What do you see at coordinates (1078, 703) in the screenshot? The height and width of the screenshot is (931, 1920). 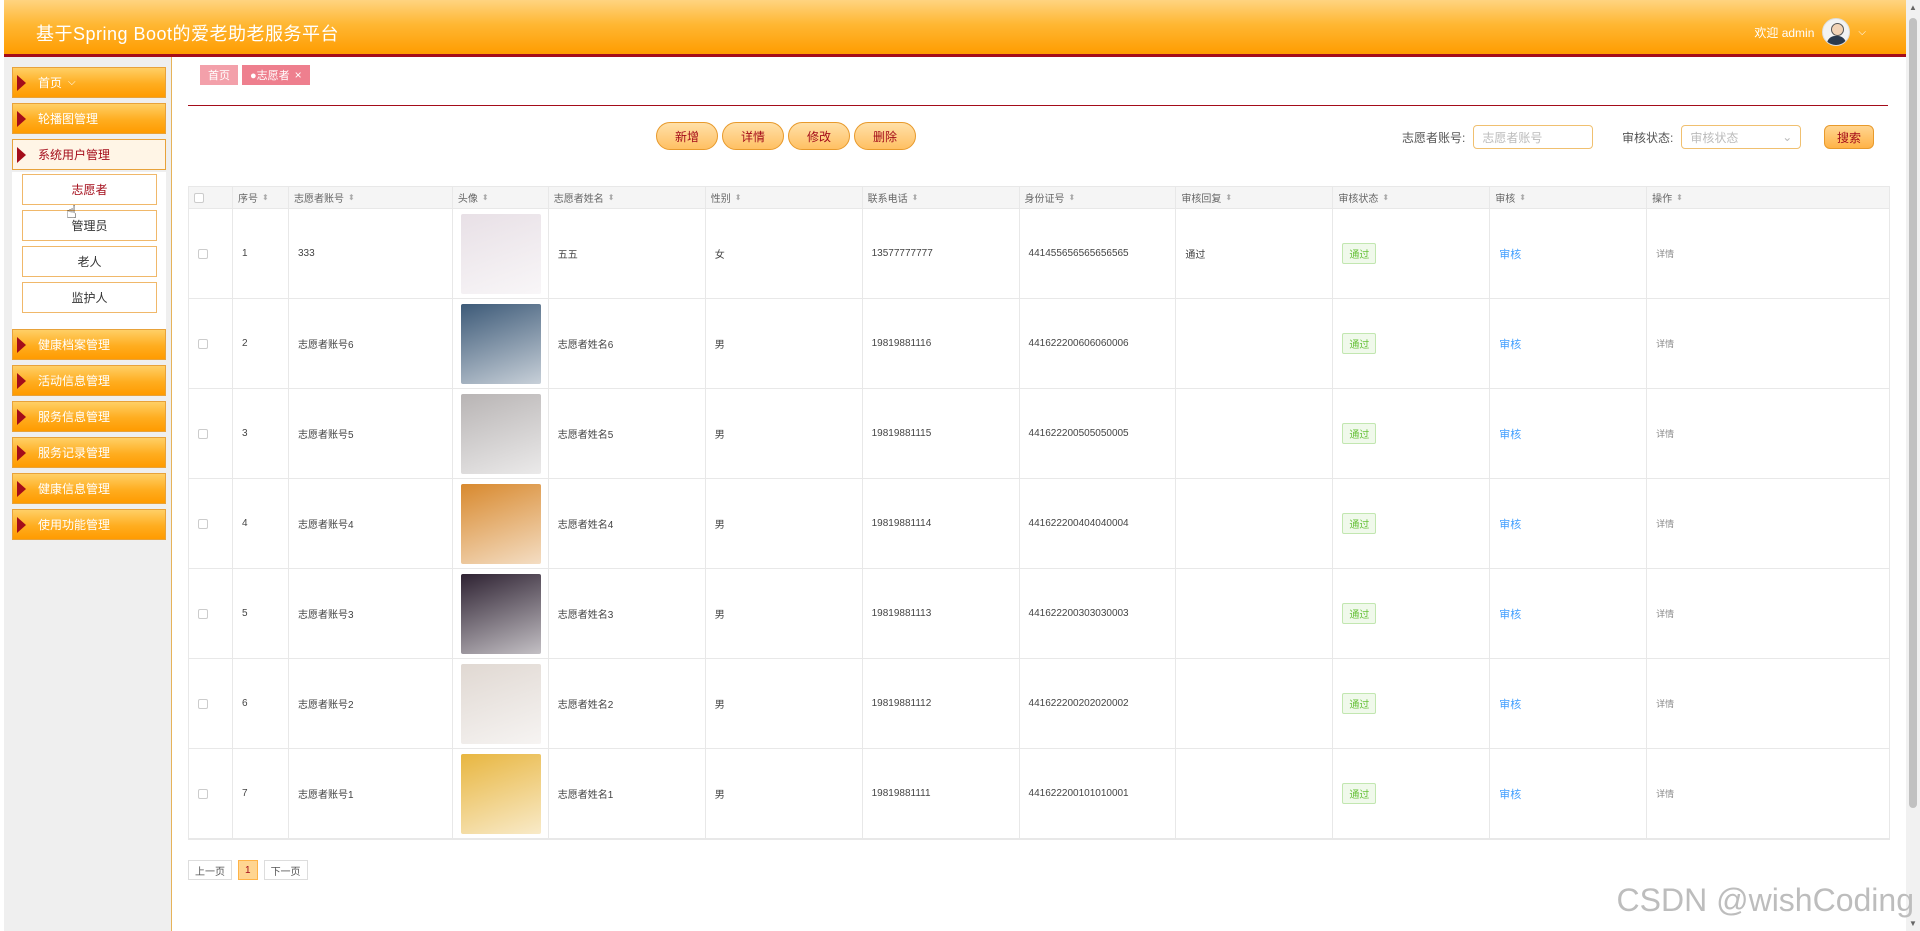 I see `cell-text: 441622200202020002` at bounding box center [1078, 703].